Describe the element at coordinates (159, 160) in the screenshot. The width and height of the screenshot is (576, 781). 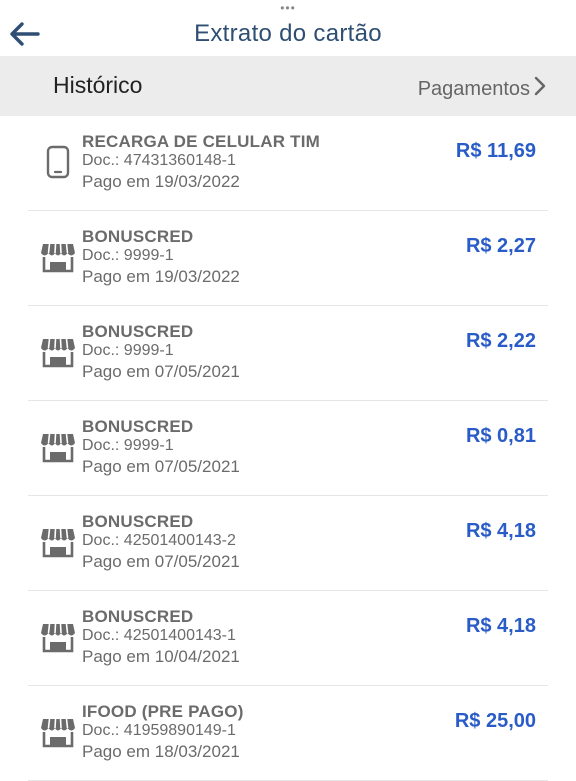
I see `transaction-doc: Doc.: 47431360148-1` at that location.